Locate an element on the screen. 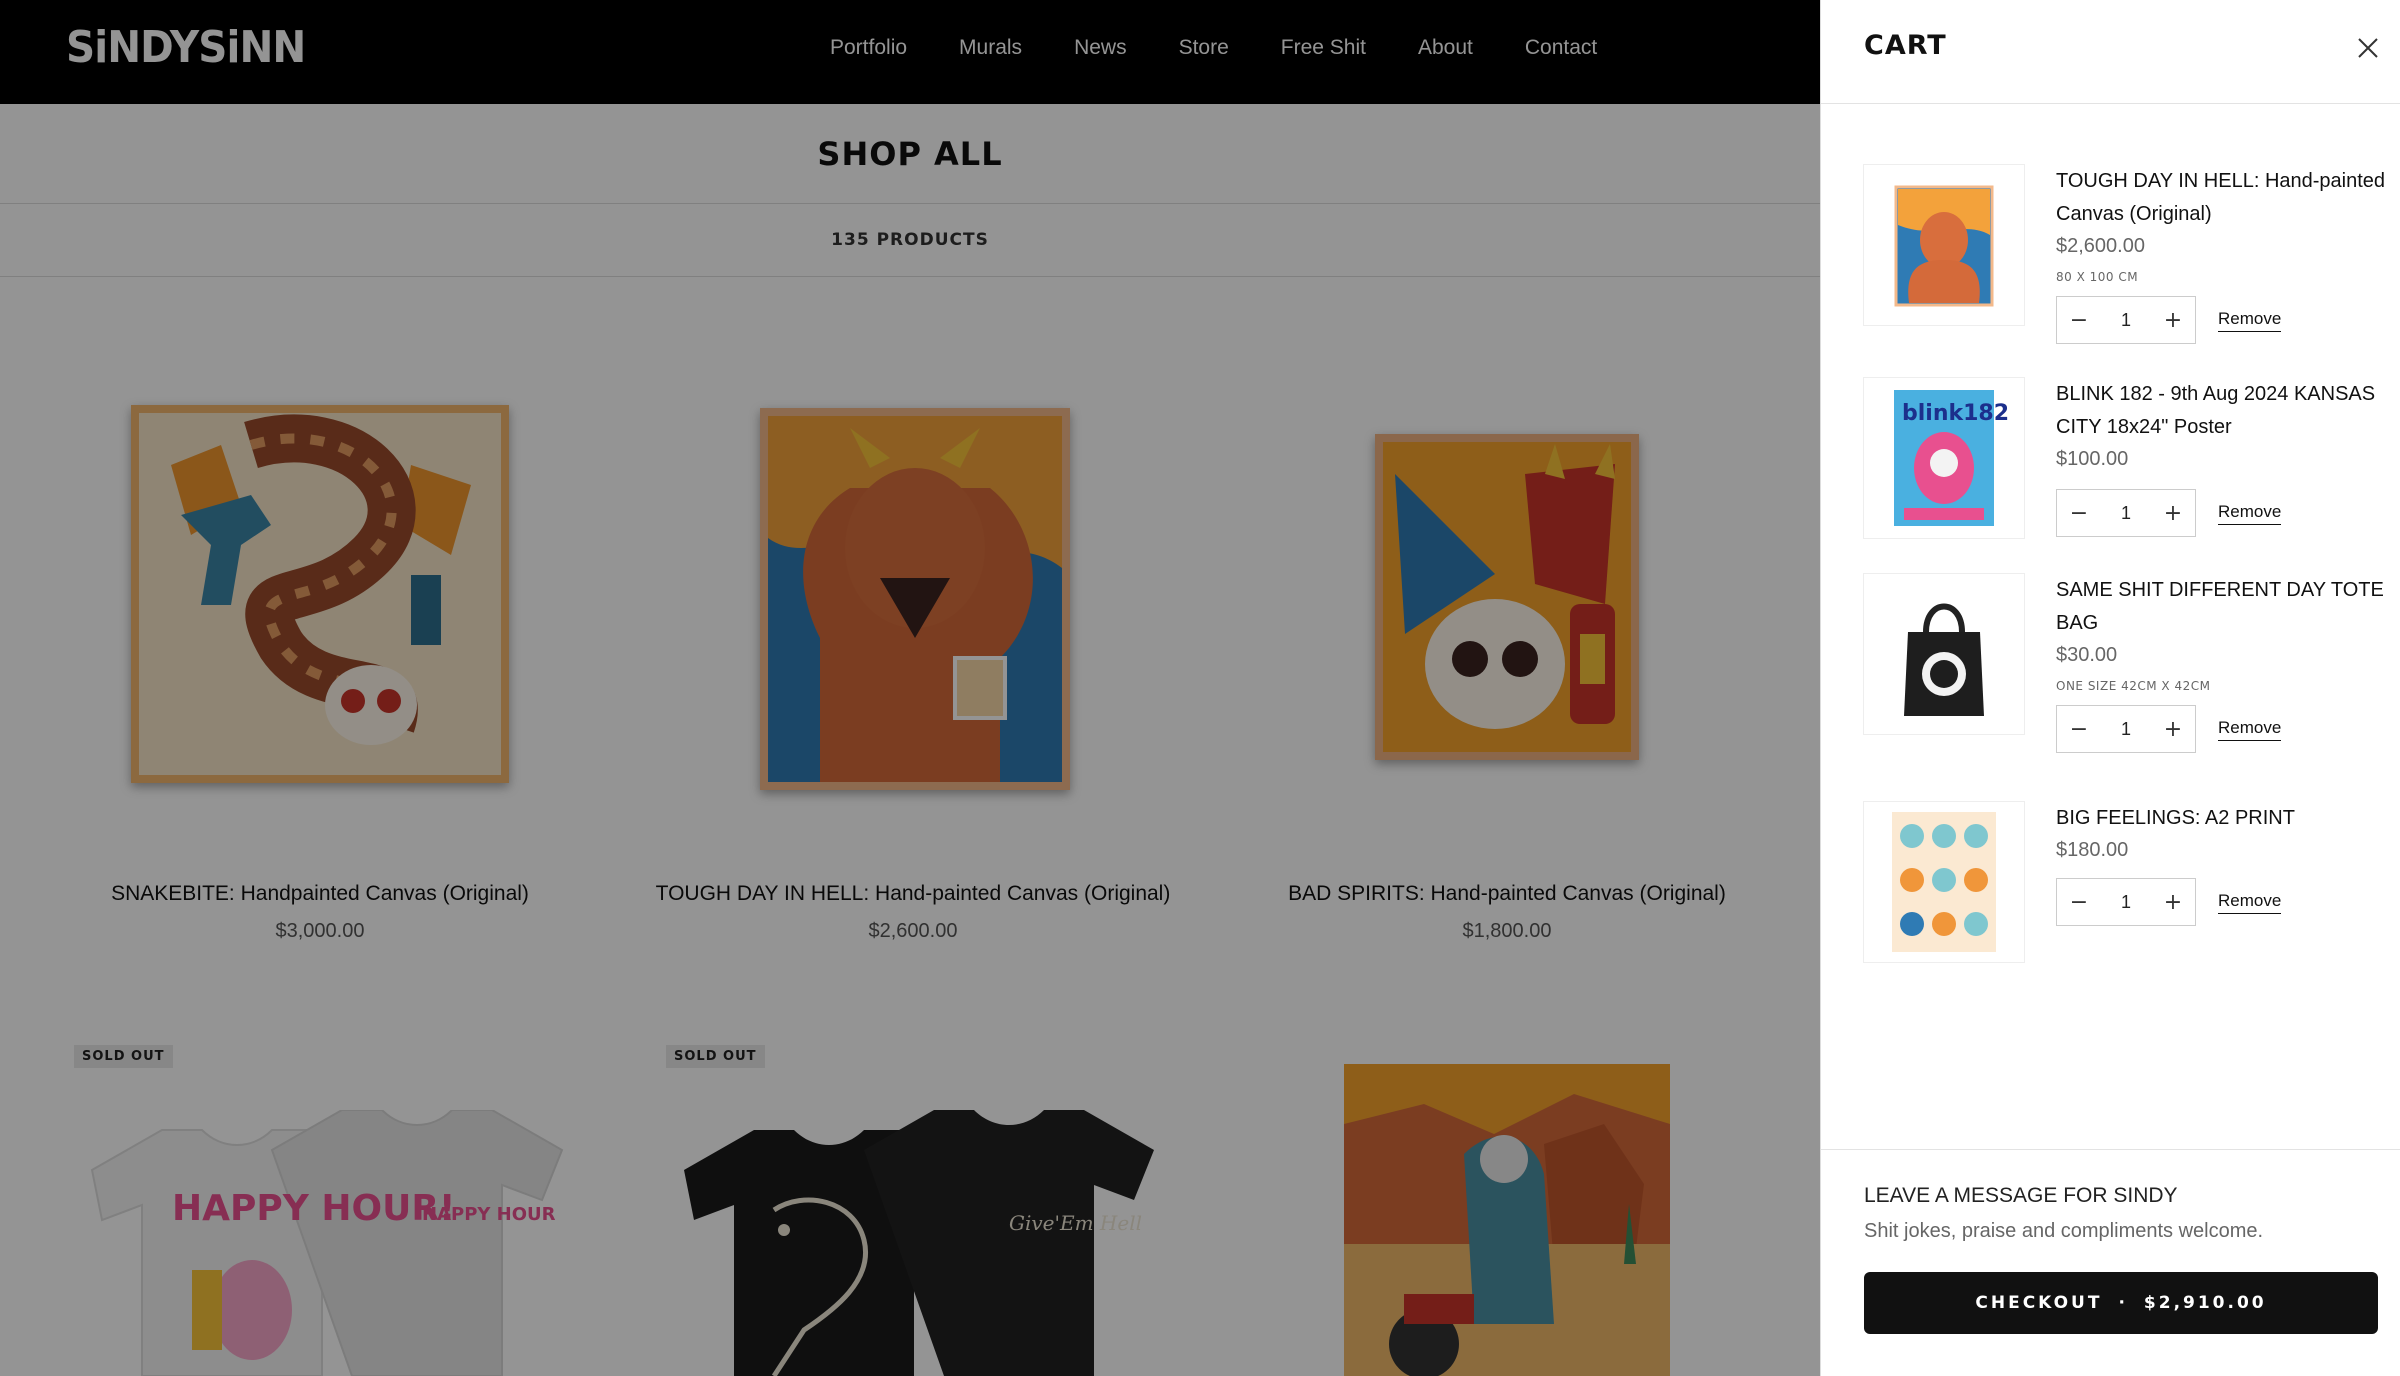 The width and height of the screenshot is (2400, 1376). cart-item-variant: ONE SIZE 42CM X 42CM is located at coordinates (2133, 686).